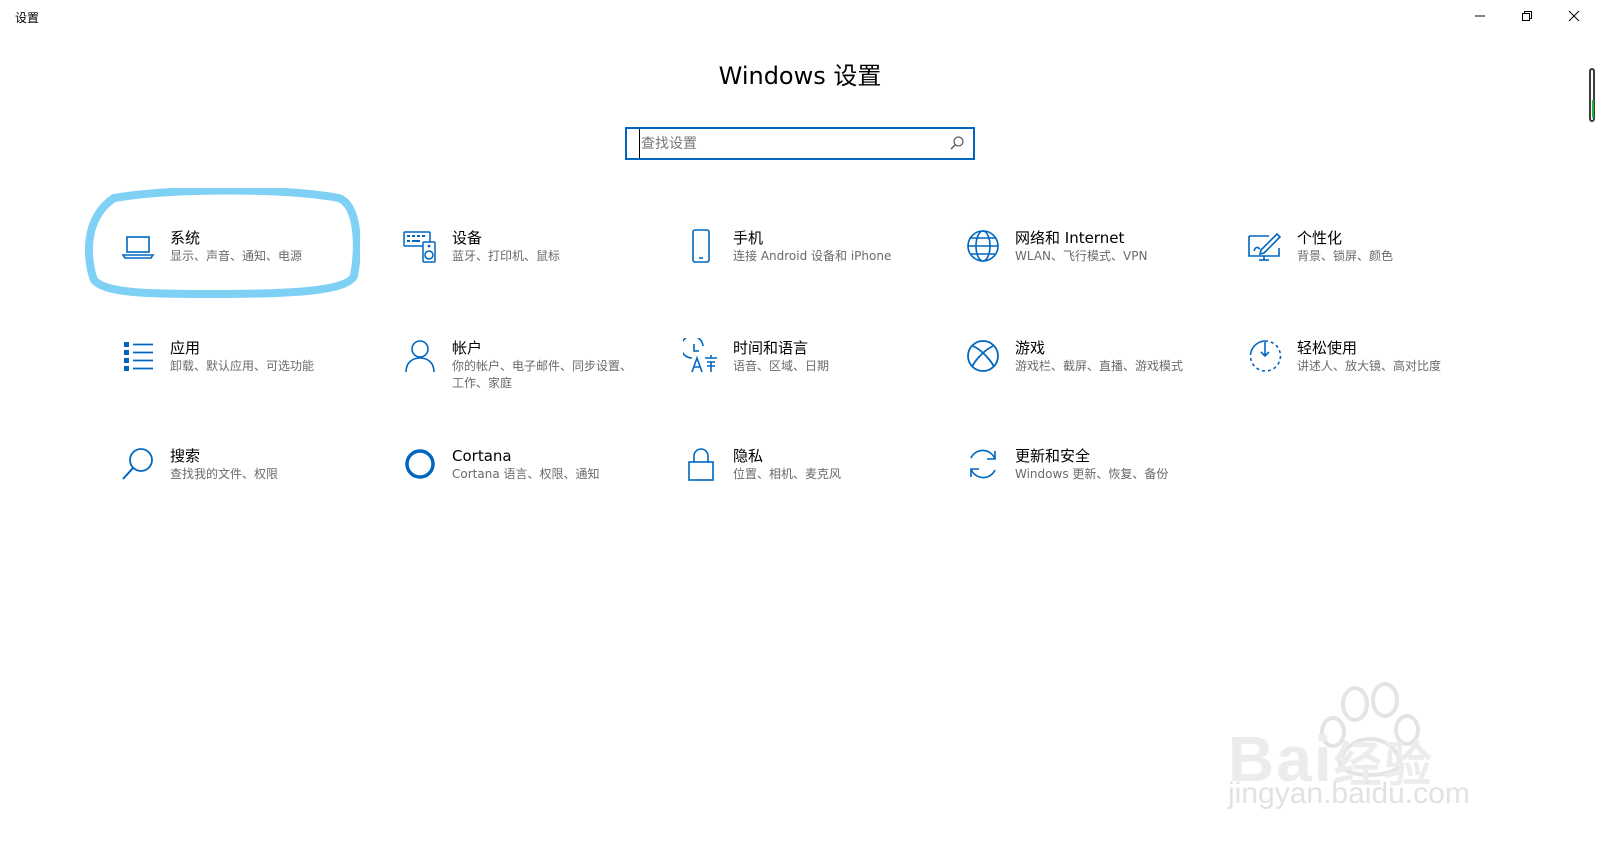 Image resolution: width=1600 pixels, height=858 pixels. I want to click on tile-phone: 手机 连接 Android 设备和 iPhone, so click(811, 261).